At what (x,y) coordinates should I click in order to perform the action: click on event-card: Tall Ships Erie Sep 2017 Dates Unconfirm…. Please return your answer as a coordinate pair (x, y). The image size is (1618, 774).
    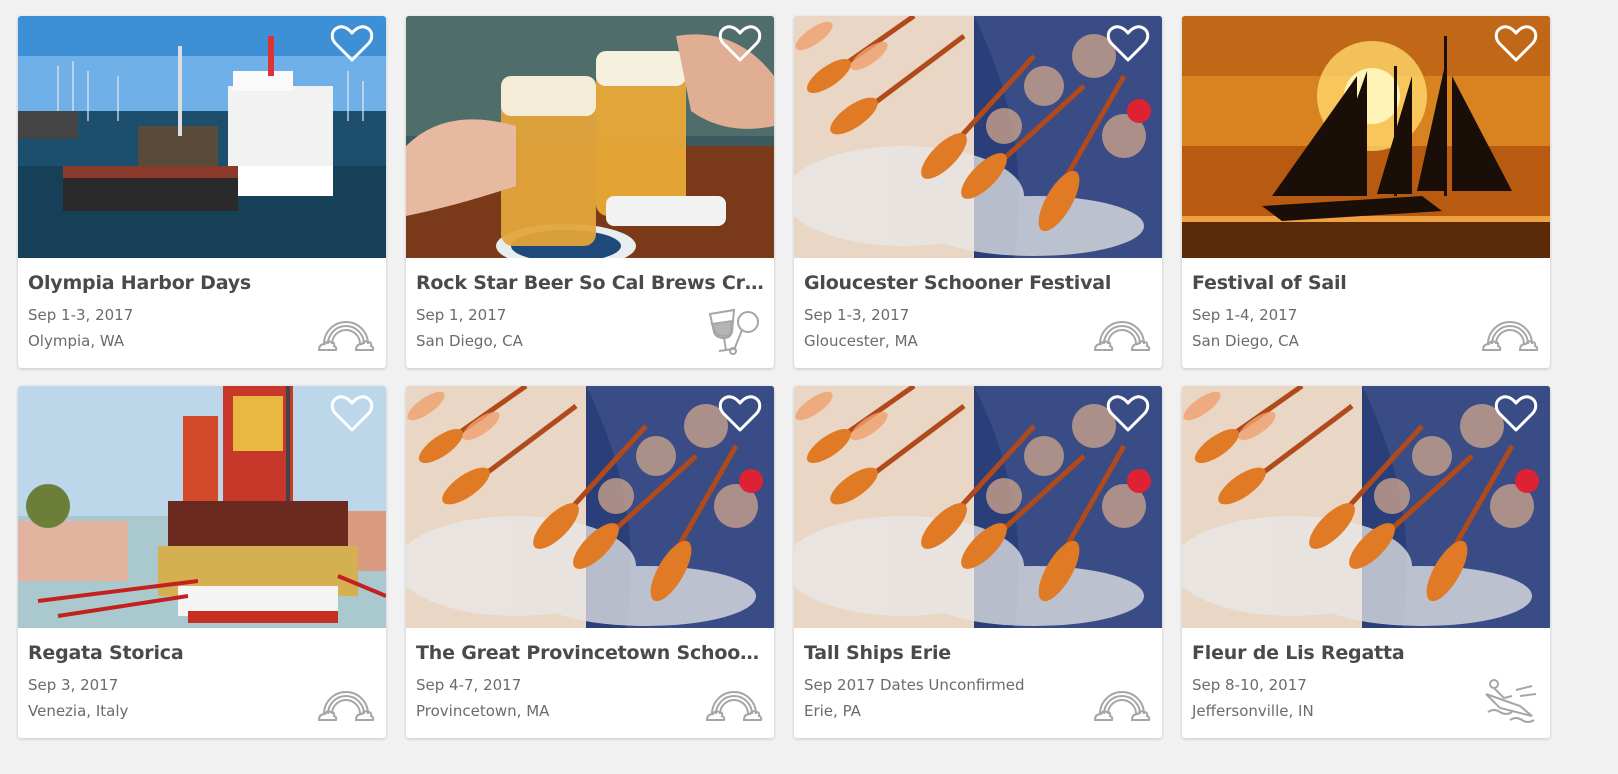
    Looking at the image, I should click on (978, 562).